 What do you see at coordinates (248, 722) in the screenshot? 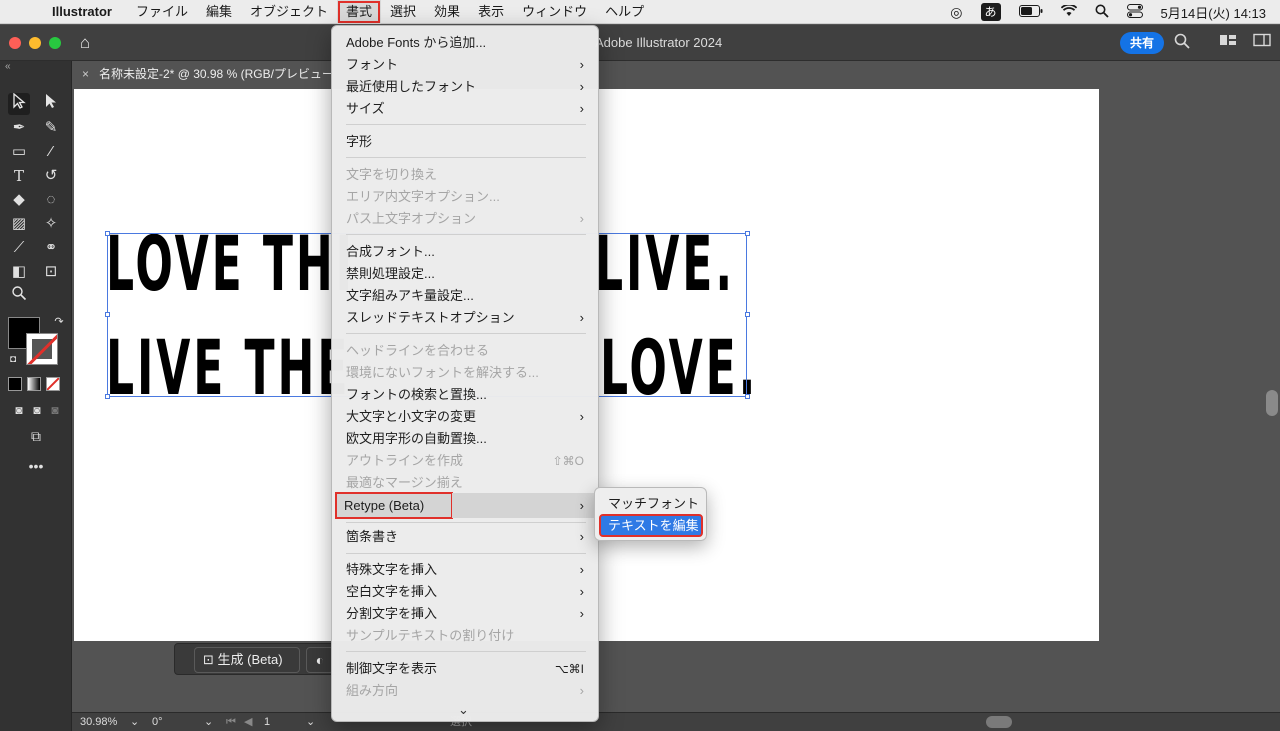
I see `previous-artboard-icon: ◀` at bounding box center [248, 722].